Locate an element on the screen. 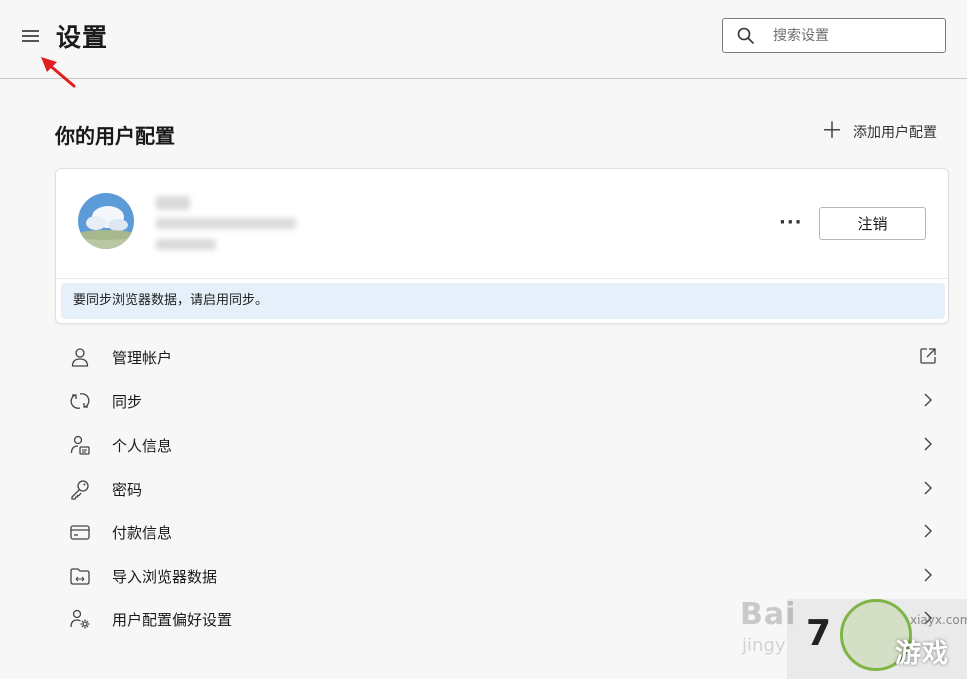 Image resolution: width=967 pixels, height=679 pixels. list-item-profile-preferences: 用户配置偏好设置 is located at coordinates (501, 618).